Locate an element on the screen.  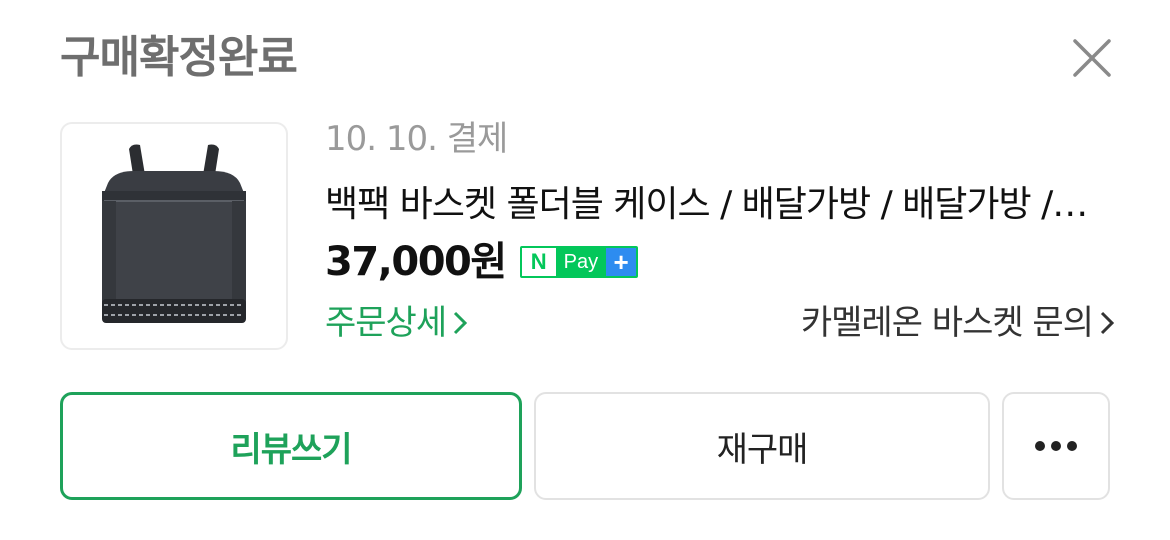
more-dots-icon is located at coordinates (1056, 446).